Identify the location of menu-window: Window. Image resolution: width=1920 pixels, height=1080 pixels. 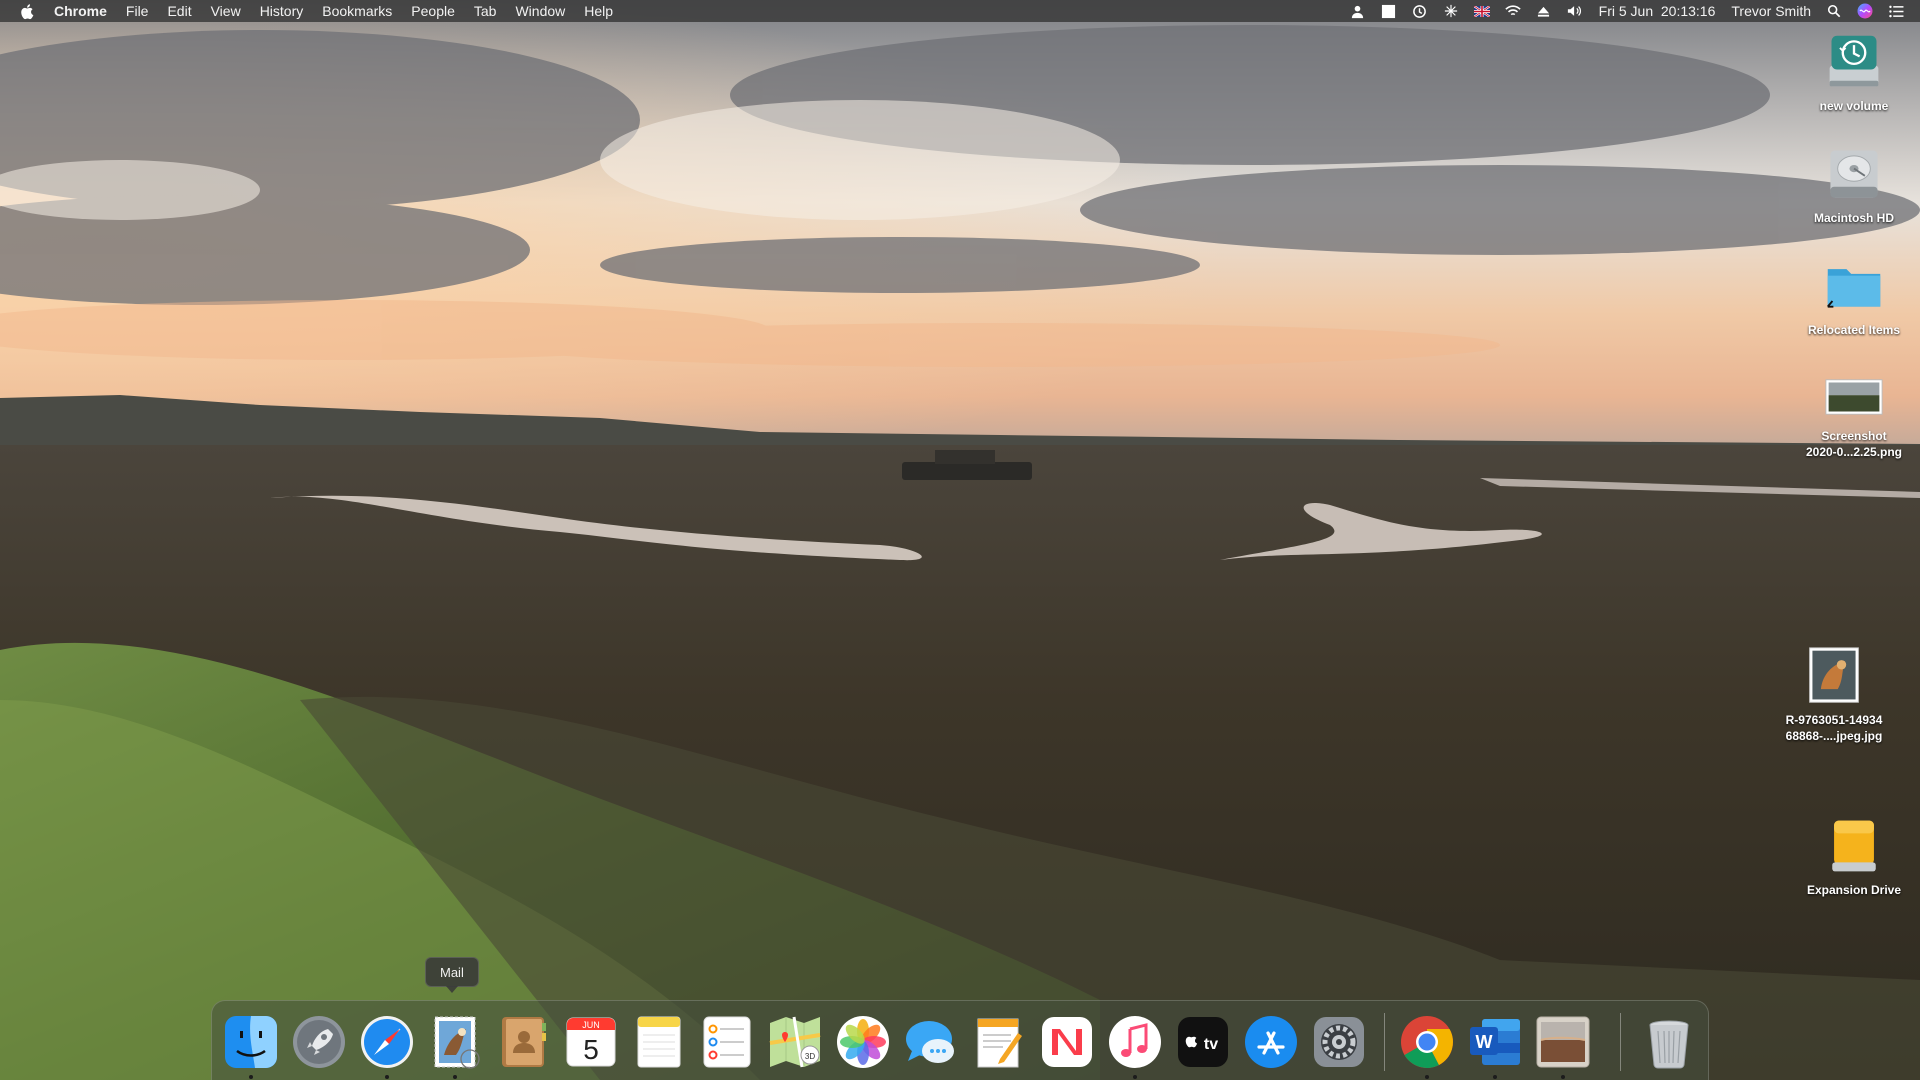
(540, 11).